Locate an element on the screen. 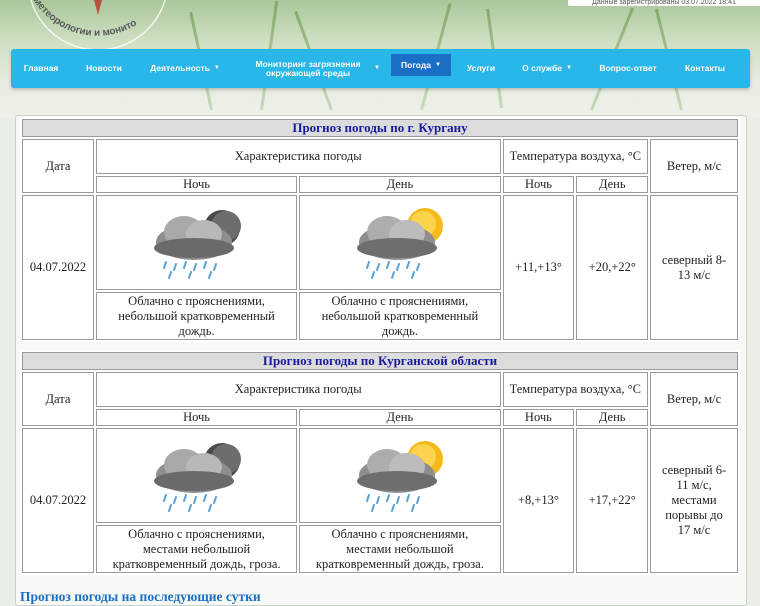 This screenshot has height=606, width=760. nav-label: Главная is located at coordinates (41, 68).